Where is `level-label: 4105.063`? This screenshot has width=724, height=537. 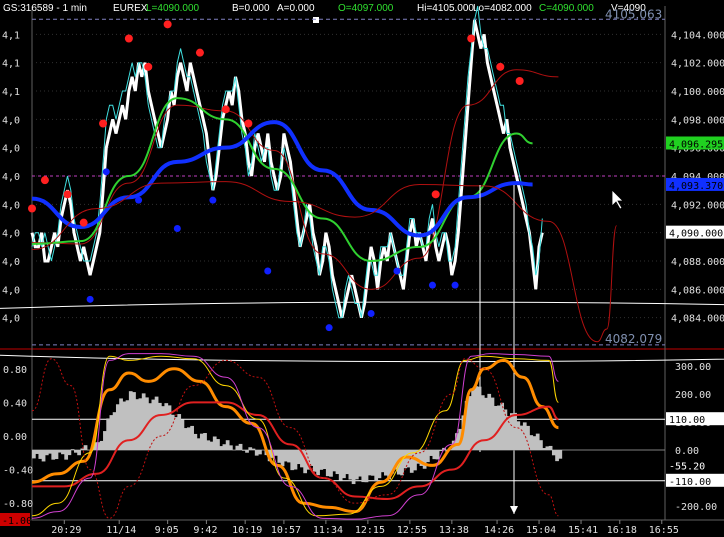 level-label: 4105.063 is located at coordinates (633, 14).